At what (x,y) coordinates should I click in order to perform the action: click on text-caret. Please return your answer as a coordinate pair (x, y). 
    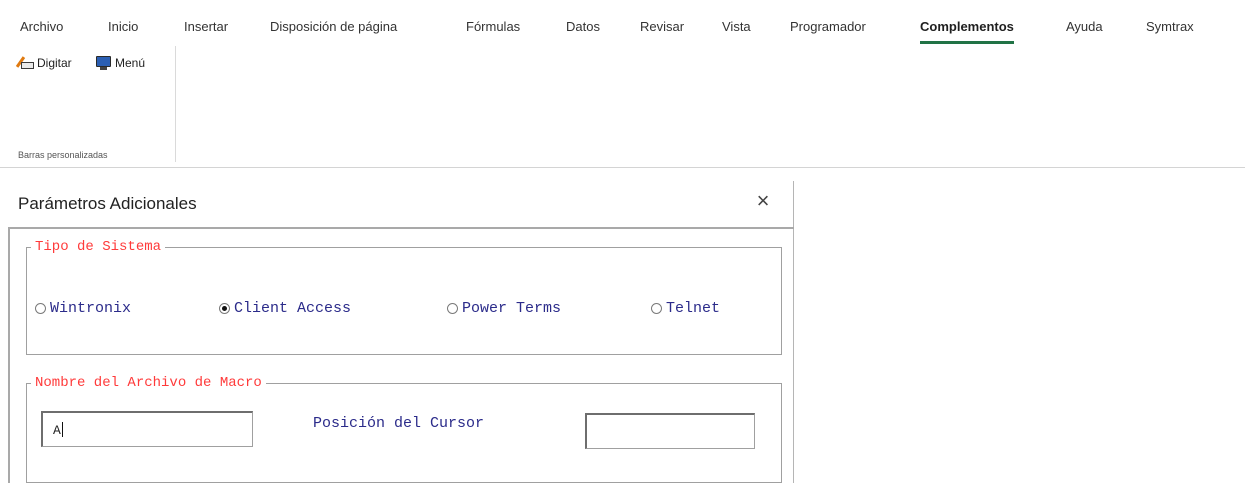
    Looking at the image, I should click on (62, 429).